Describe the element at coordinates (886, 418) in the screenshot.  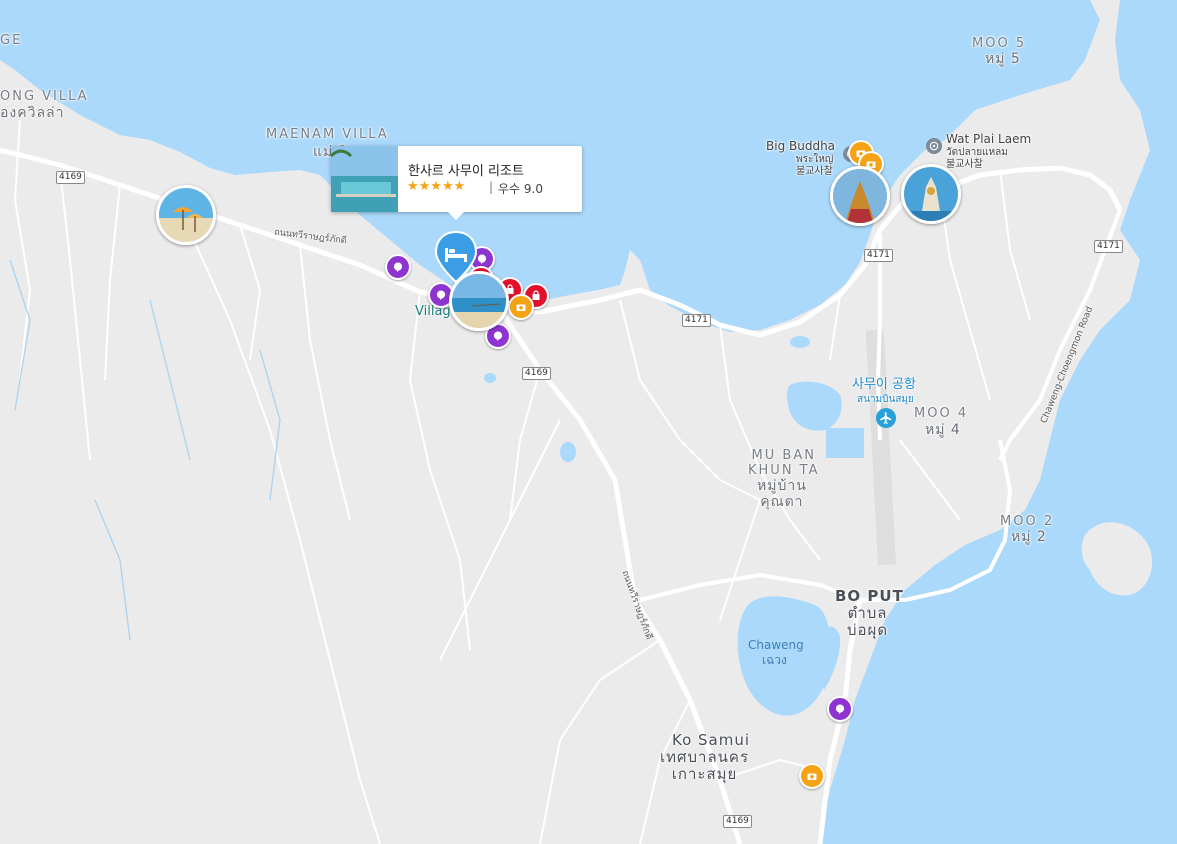
I see `airplane-icon` at that location.